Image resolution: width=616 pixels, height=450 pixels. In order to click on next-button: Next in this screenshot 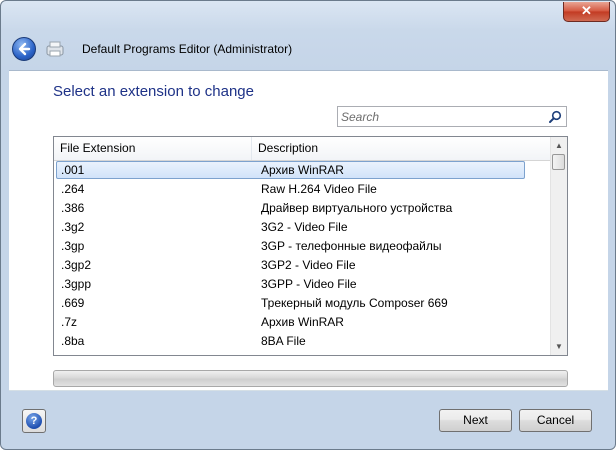, I will do `click(475, 420)`.